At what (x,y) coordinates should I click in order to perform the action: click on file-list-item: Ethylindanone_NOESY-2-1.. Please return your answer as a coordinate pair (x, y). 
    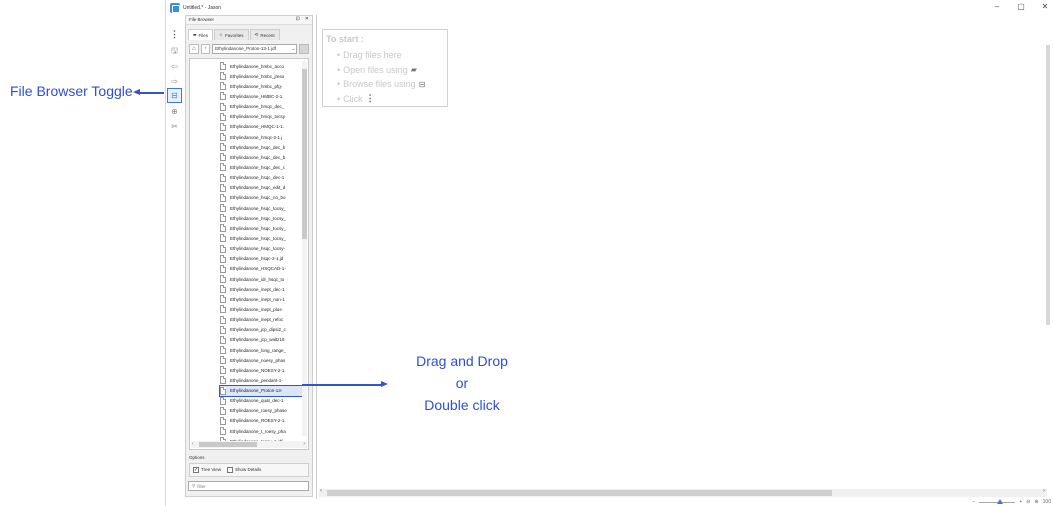
    Looking at the image, I should click on (262, 370).